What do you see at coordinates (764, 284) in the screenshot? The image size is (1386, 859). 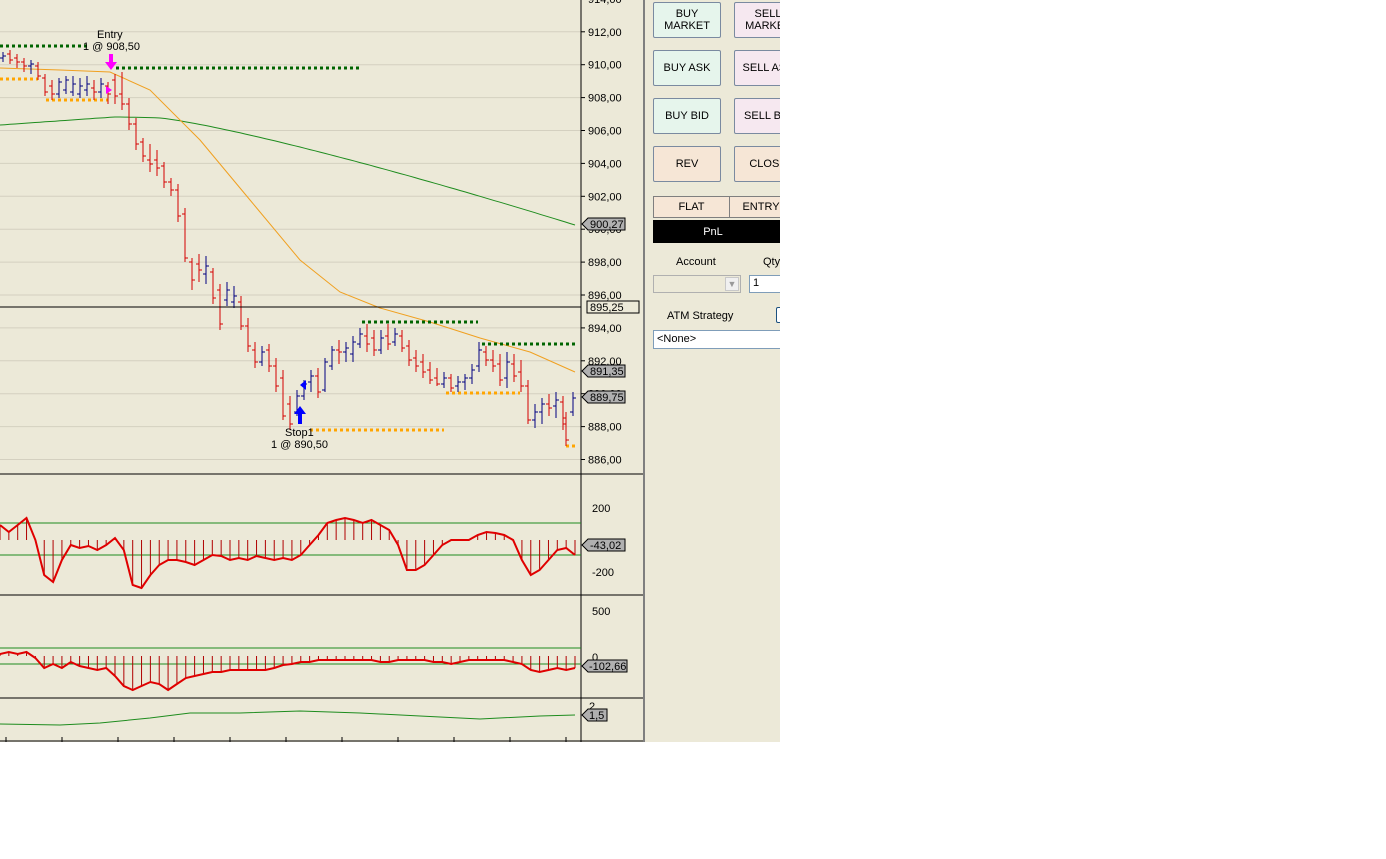 I see `quantity-input: 1` at bounding box center [764, 284].